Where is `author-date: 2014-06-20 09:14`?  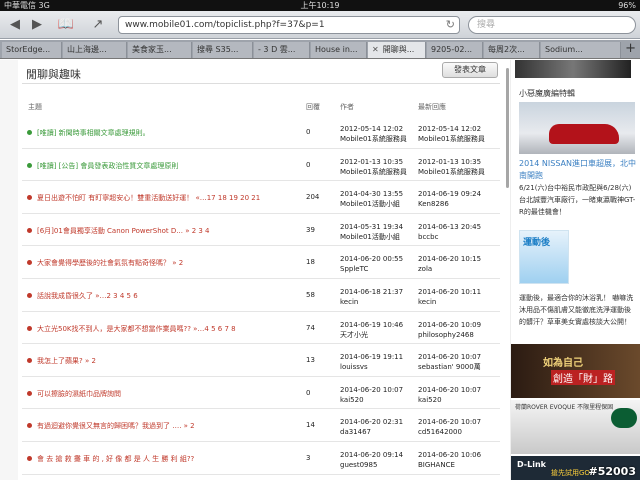
author-date: 2014-06-20 09:14 is located at coordinates (372, 455).